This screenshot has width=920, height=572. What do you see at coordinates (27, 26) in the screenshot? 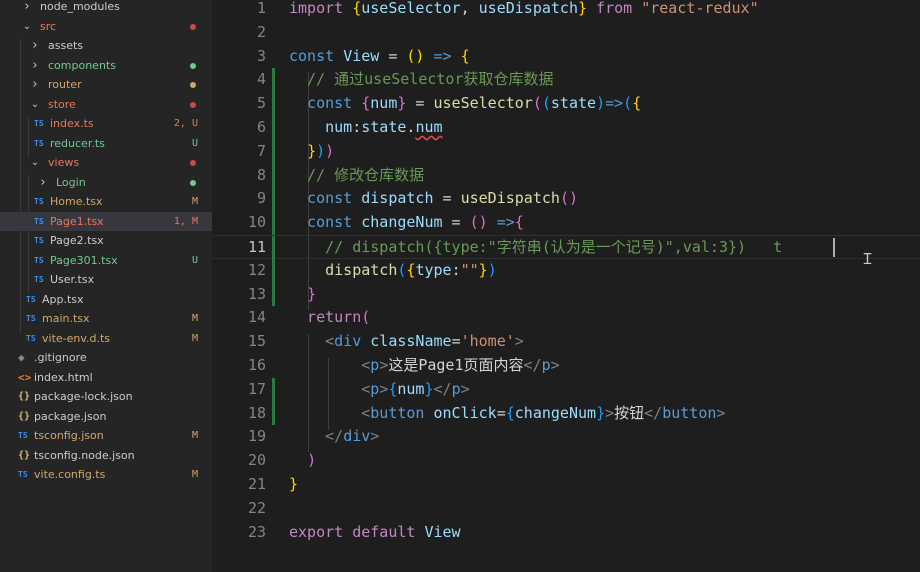
I see `chevron-down-icon: ⌄` at bounding box center [27, 26].